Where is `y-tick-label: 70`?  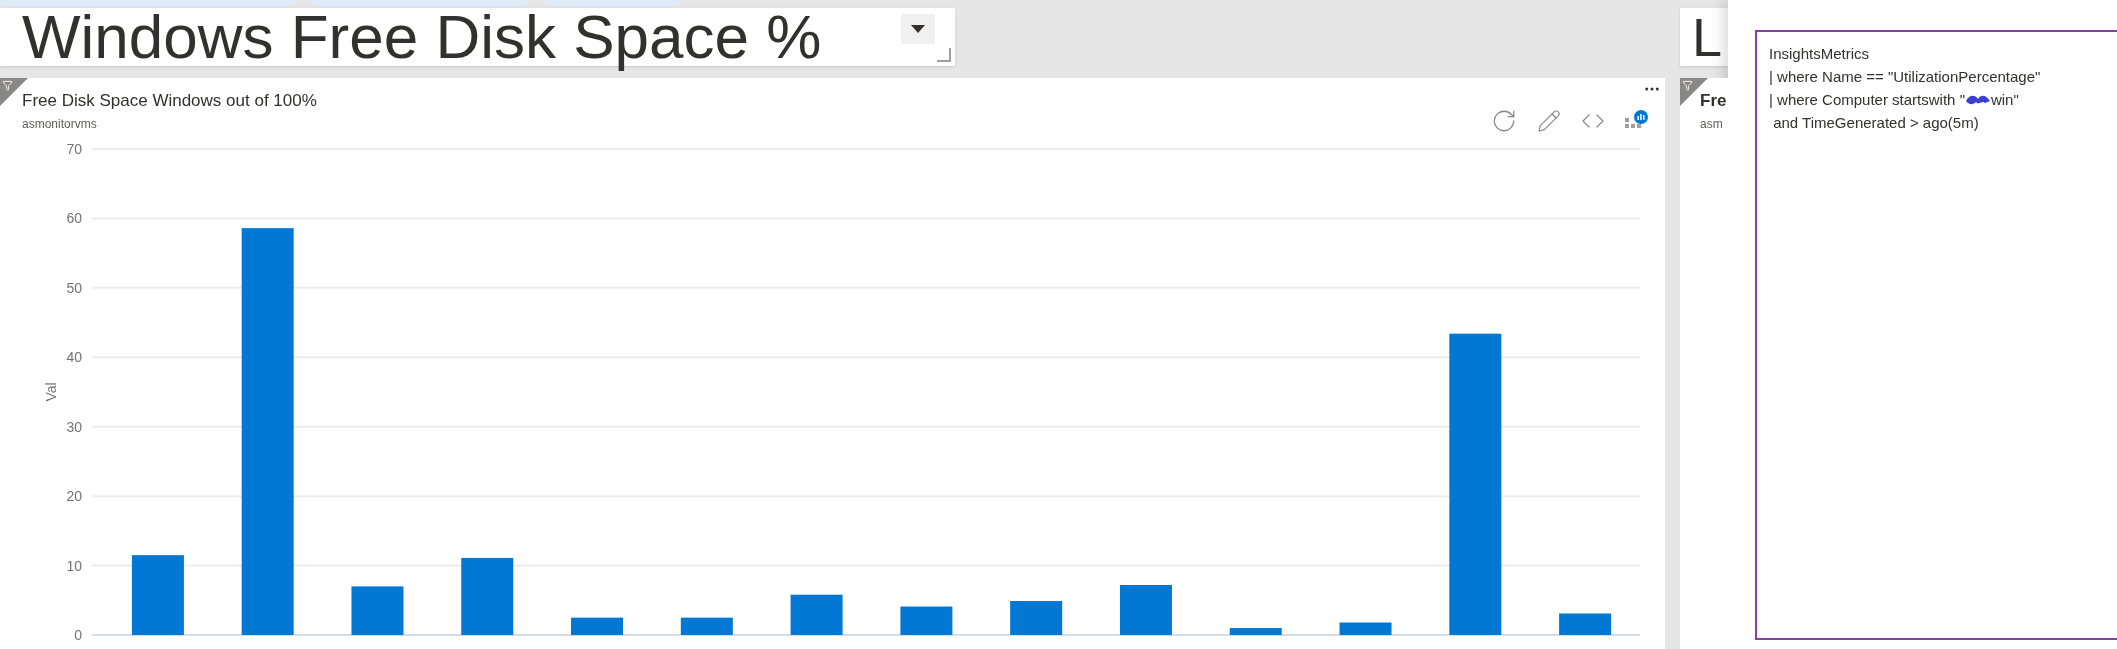 y-tick-label: 70 is located at coordinates (74, 149).